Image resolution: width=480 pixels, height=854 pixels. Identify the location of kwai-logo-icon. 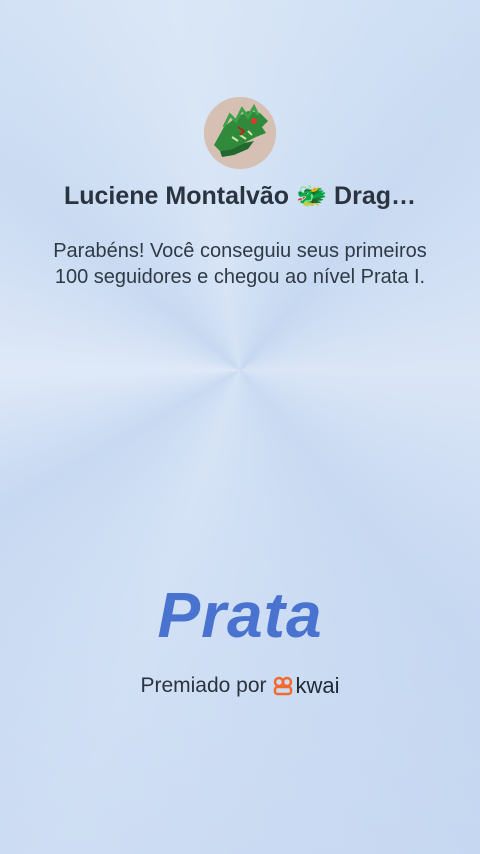
(282, 686).